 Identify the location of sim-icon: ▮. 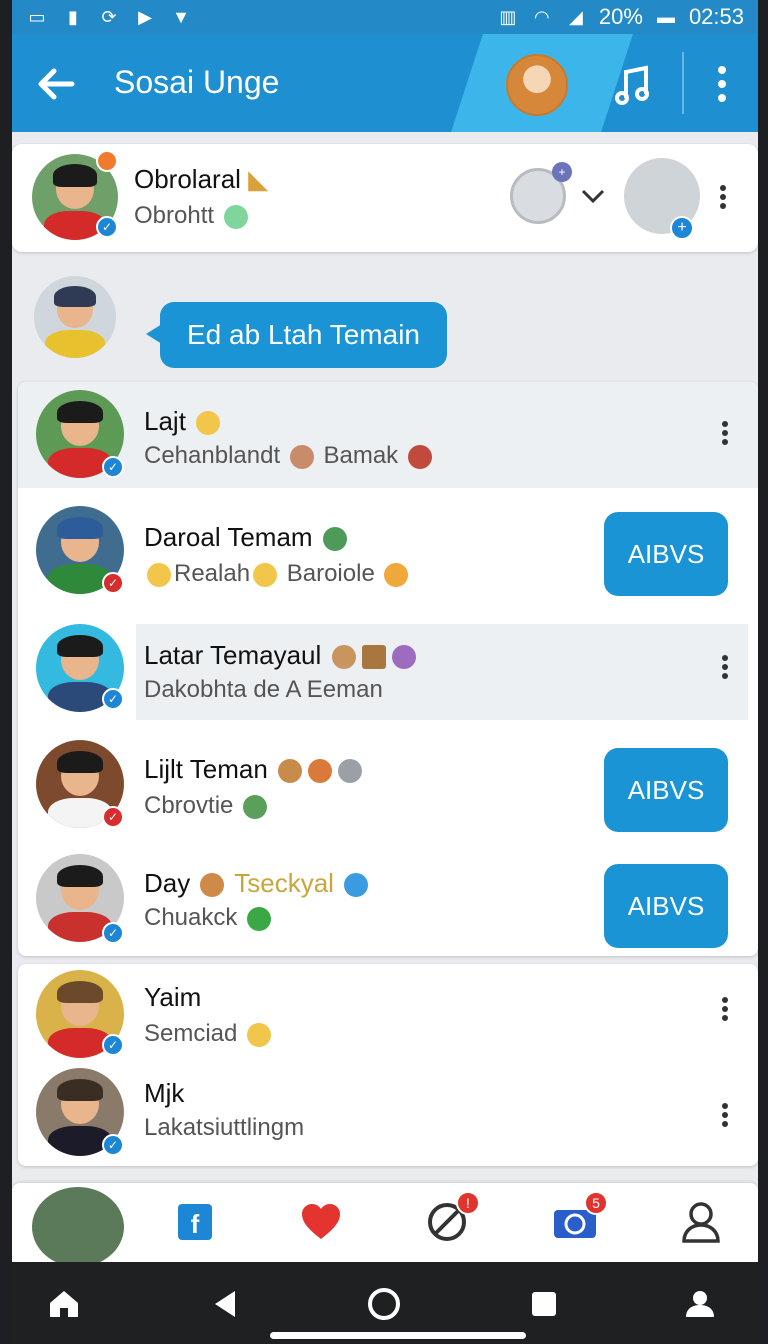
(73, 16).